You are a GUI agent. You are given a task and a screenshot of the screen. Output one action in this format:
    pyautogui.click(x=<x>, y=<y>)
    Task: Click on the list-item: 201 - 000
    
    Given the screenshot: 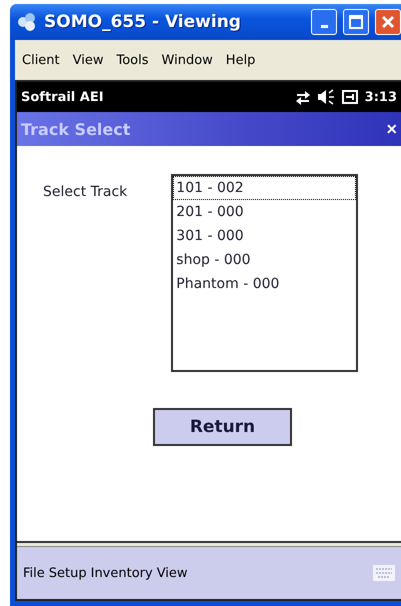 What is the action you would take?
    pyautogui.click(x=264, y=212)
    